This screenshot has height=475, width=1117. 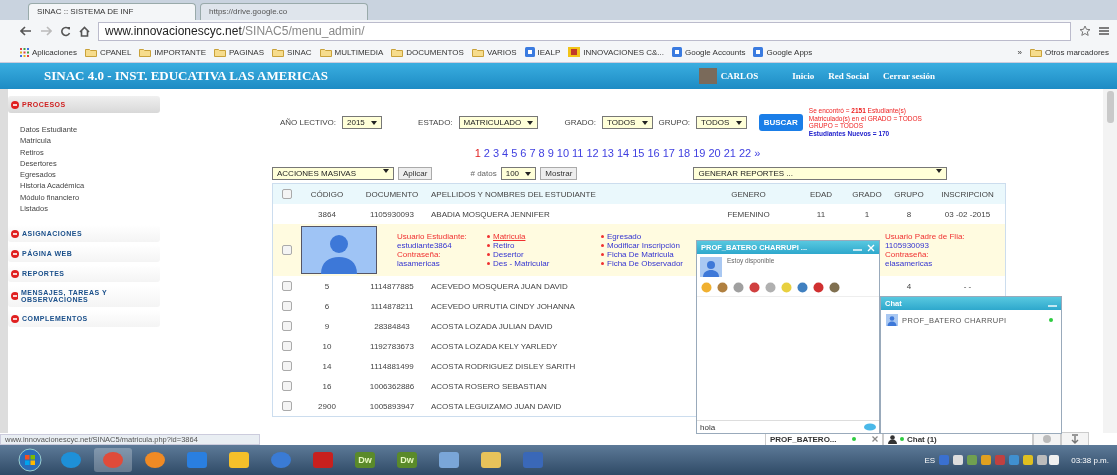 What do you see at coordinates (486, 153) in the screenshot?
I see `page-link: 2` at bounding box center [486, 153].